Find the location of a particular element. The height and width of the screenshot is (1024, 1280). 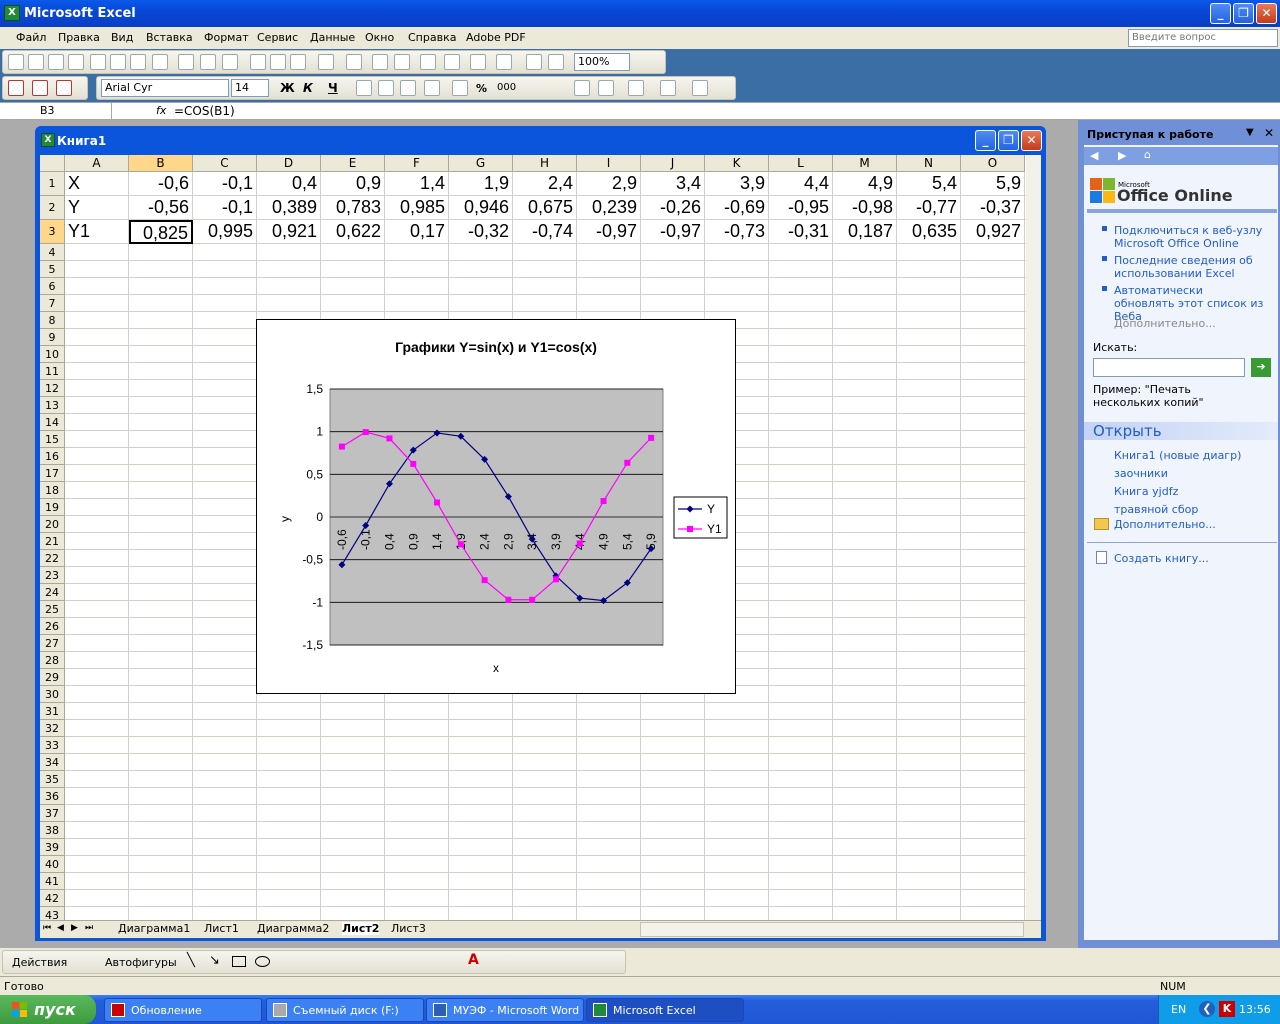

column-header: M is located at coordinates (865, 163).